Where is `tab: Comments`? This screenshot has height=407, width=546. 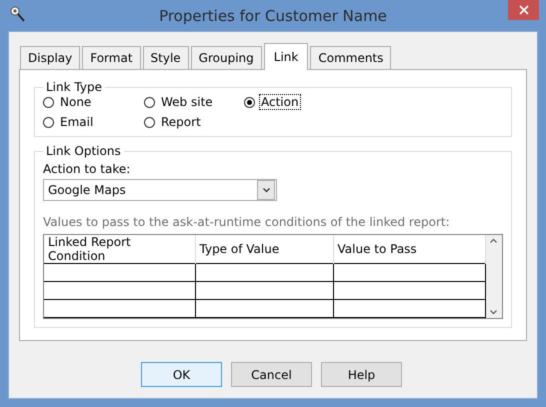
tab: Comments is located at coordinates (351, 57).